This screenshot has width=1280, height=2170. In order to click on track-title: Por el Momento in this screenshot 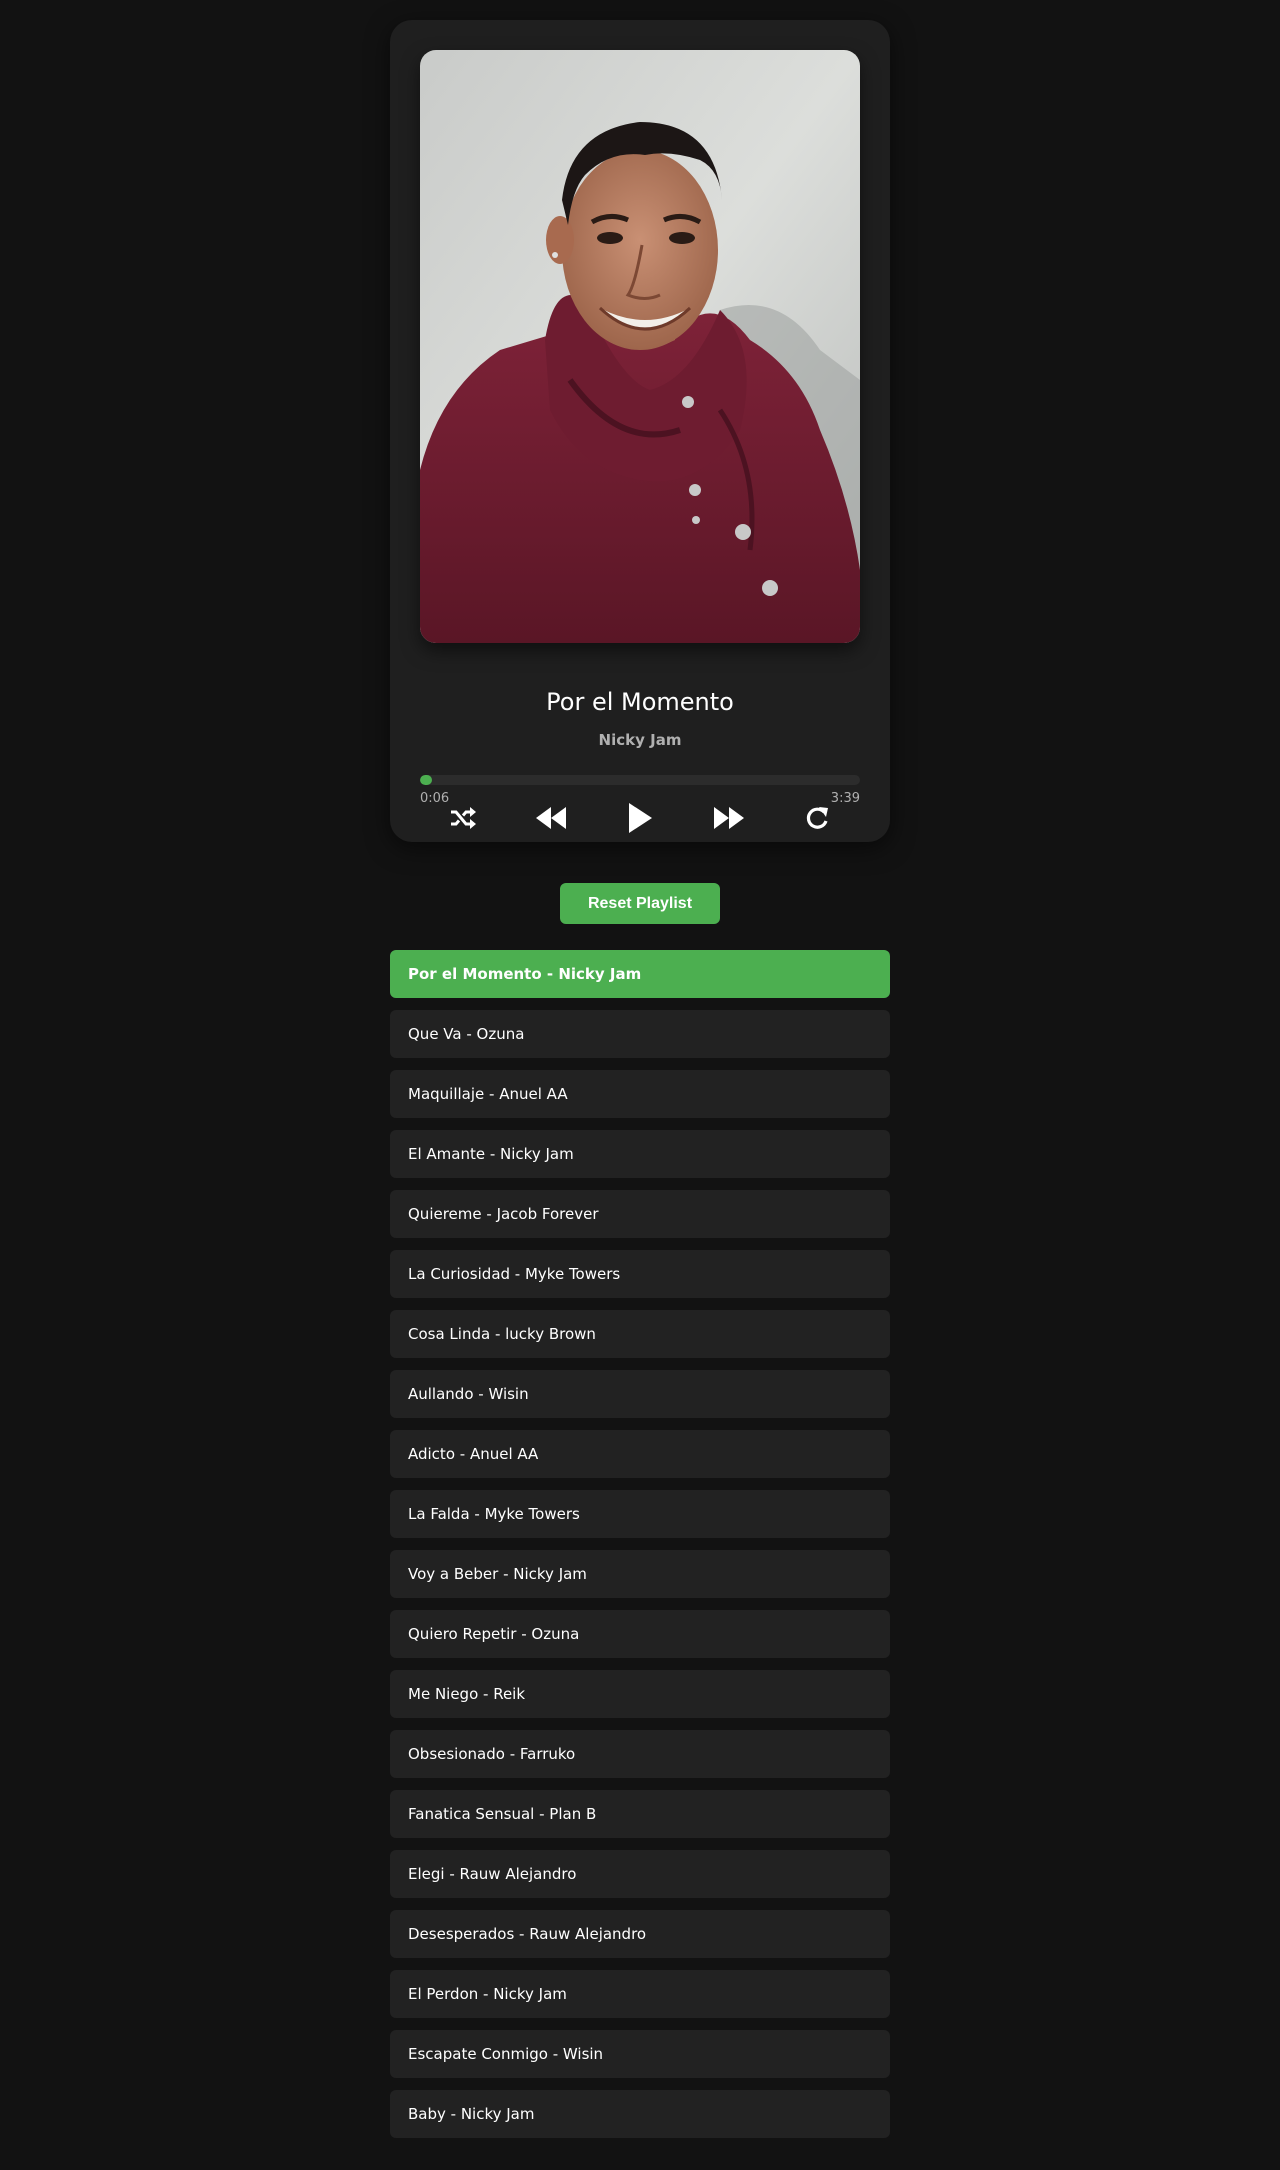, I will do `click(640, 702)`.